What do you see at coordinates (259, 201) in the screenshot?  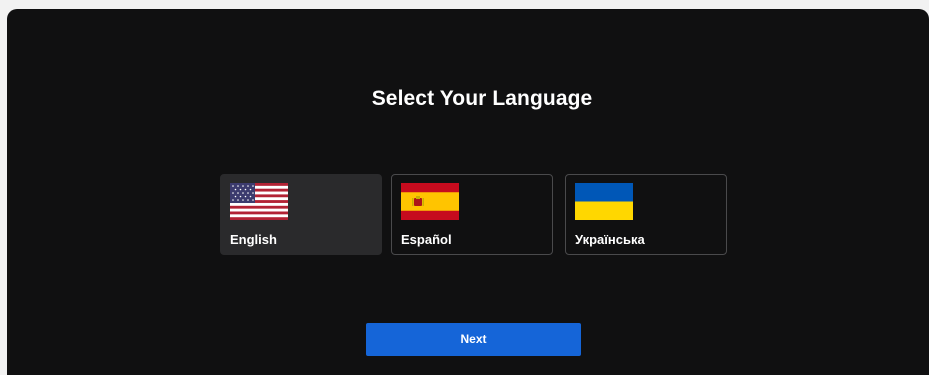 I see `us-flag-icon` at bounding box center [259, 201].